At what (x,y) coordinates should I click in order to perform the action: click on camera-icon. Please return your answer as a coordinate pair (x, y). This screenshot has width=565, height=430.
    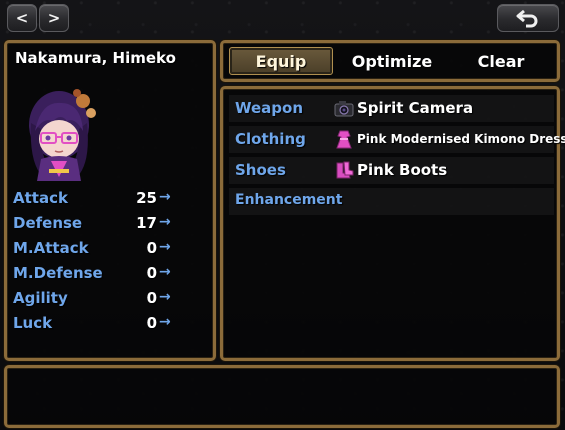
    Looking at the image, I should click on (344, 109).